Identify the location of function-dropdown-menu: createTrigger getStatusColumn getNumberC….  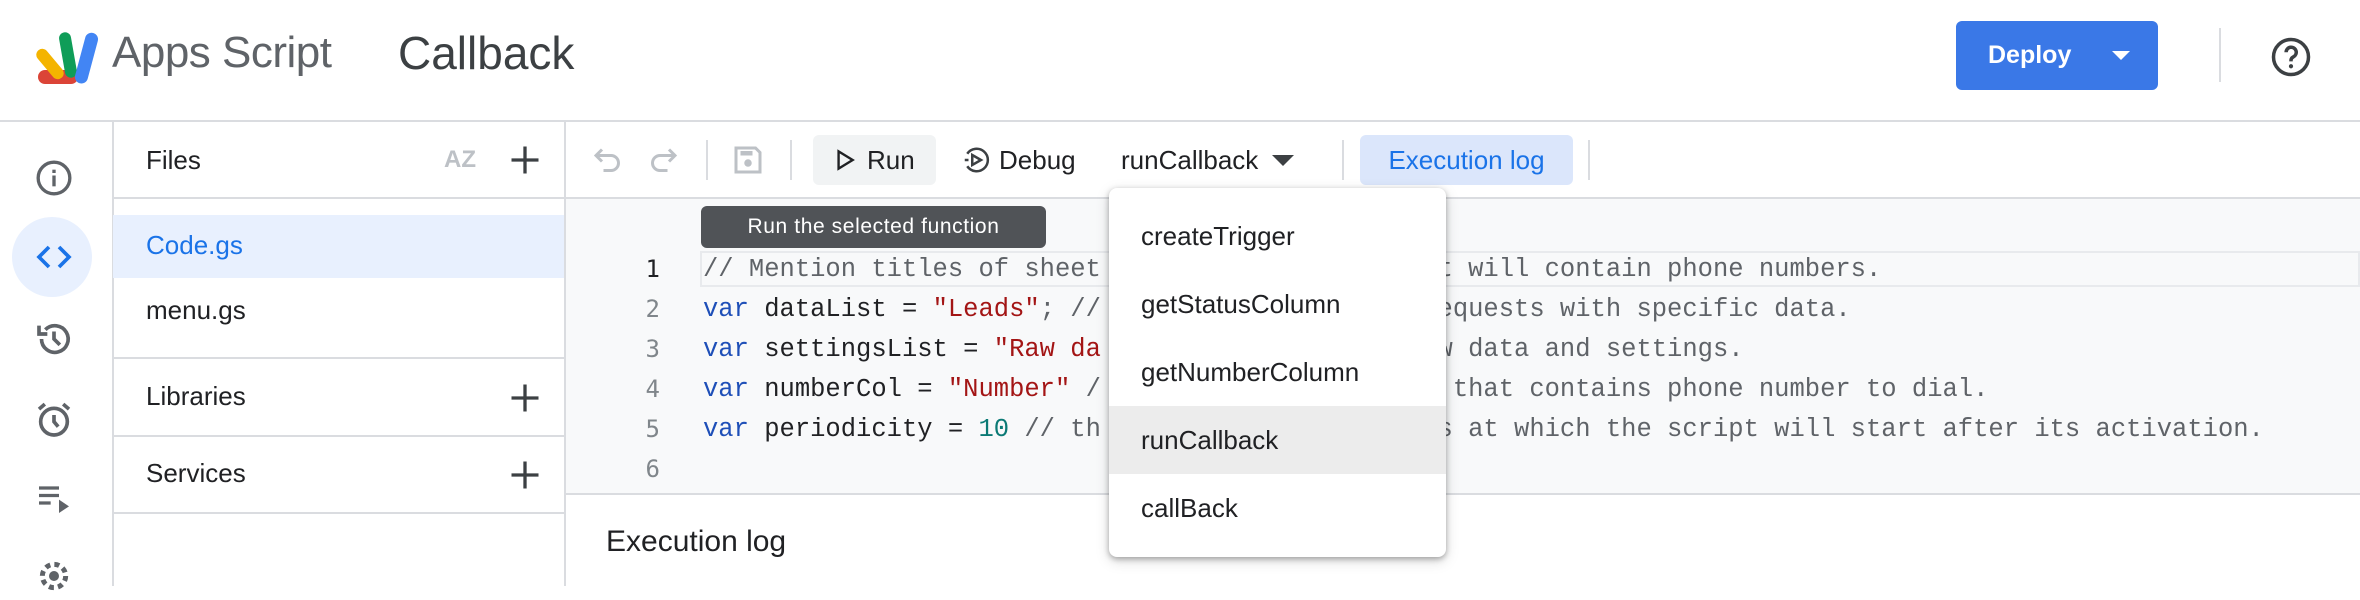
(1277, 372).